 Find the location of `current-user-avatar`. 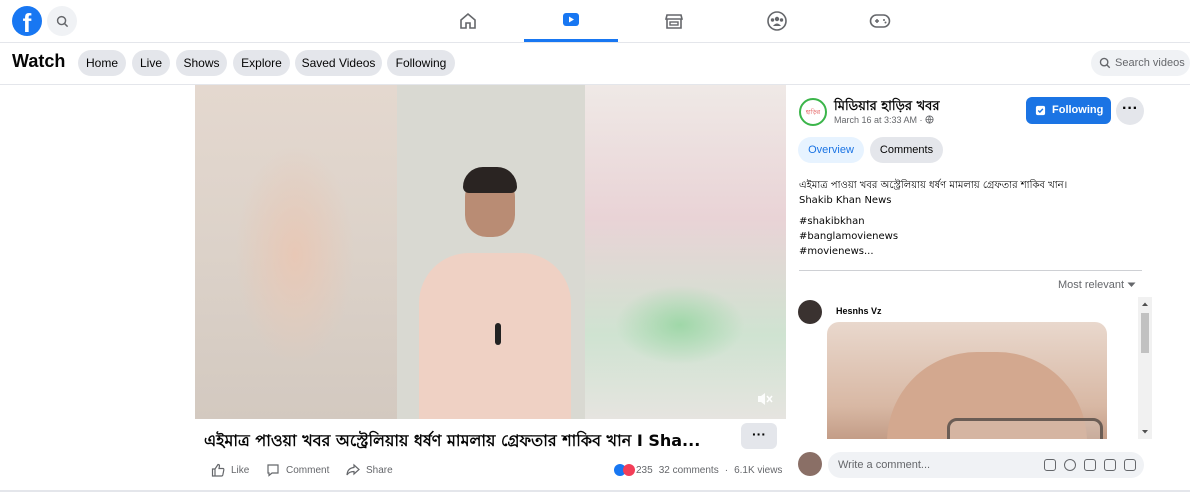

current-user-avatar is located at coordinates (810, 464).